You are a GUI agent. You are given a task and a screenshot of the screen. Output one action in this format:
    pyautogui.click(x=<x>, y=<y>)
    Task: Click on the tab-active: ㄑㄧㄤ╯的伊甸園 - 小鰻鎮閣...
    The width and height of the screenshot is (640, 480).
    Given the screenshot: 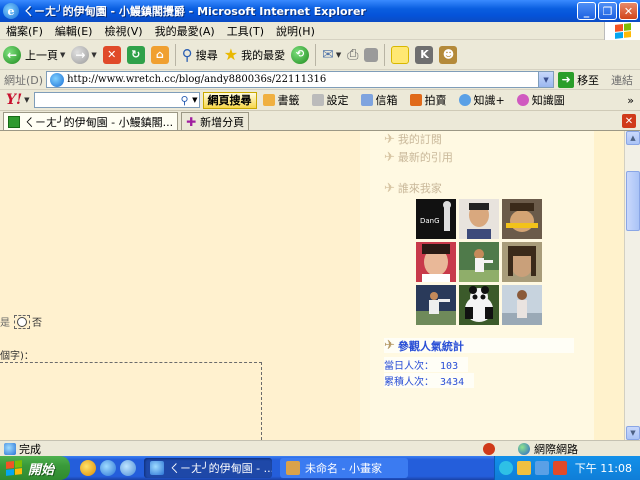 What is the action you would take?
    pyautogui.click(x=91, y=121)
    